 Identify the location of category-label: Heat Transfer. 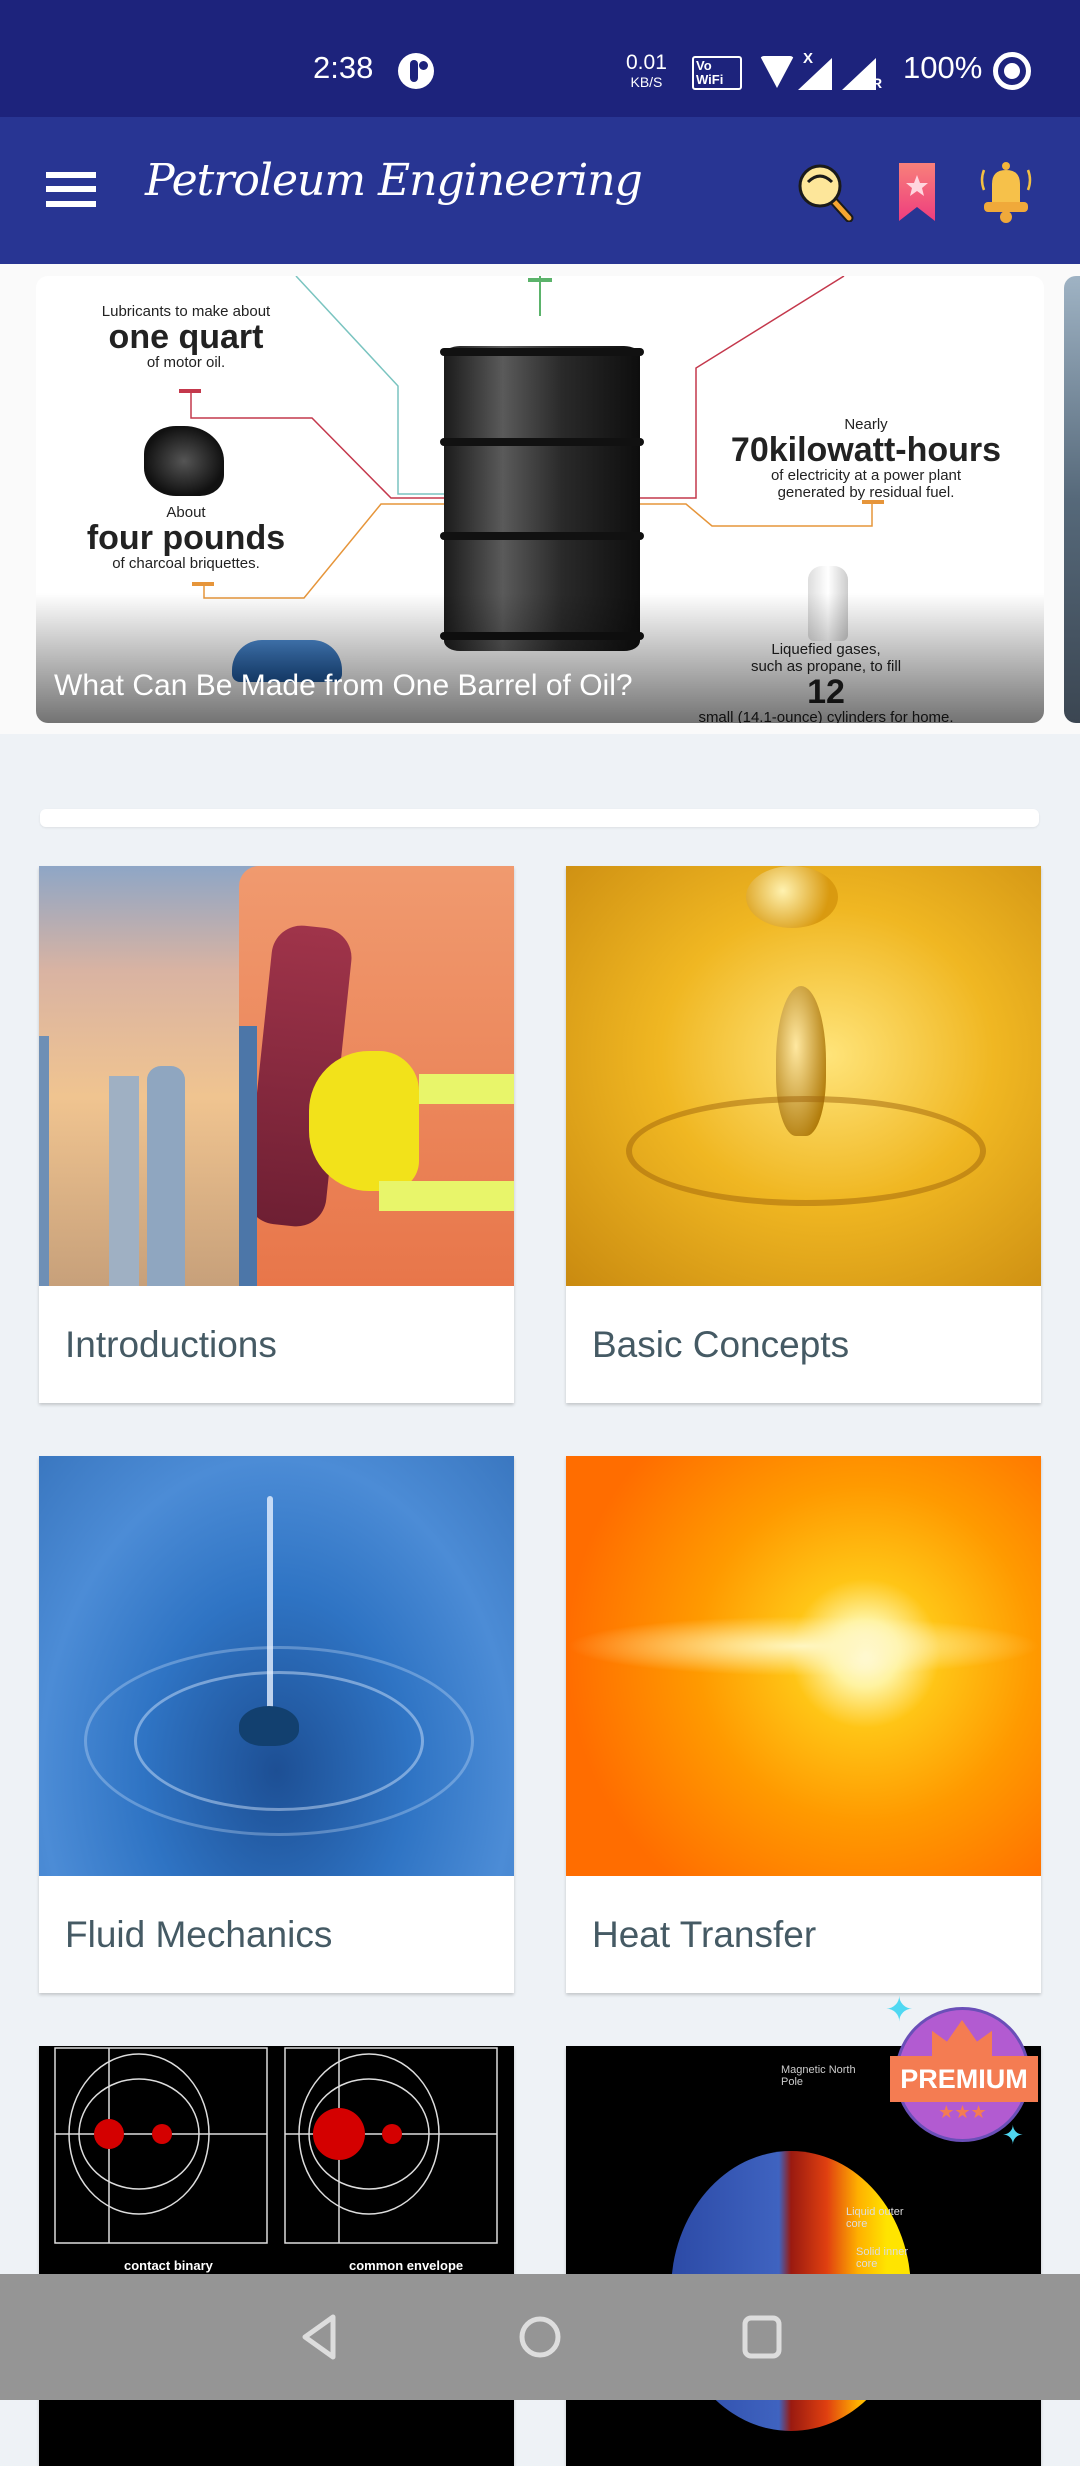
(704, 1934).